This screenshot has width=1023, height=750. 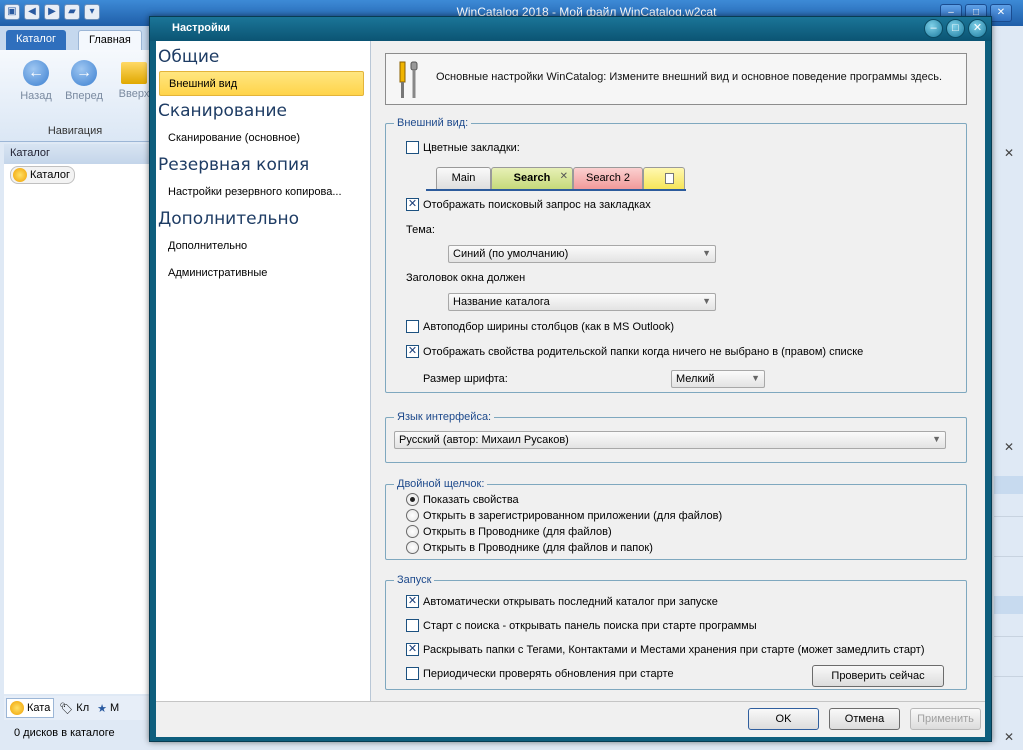 I want to click on ok-button: OK, so click(x=783, y=719).